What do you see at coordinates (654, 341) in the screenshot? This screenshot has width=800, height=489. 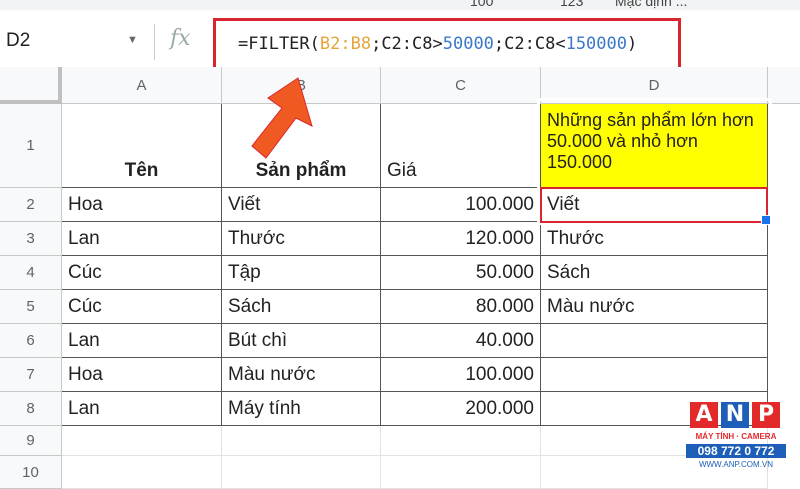 I see `cell-d6` at bounding box center [654, 341].